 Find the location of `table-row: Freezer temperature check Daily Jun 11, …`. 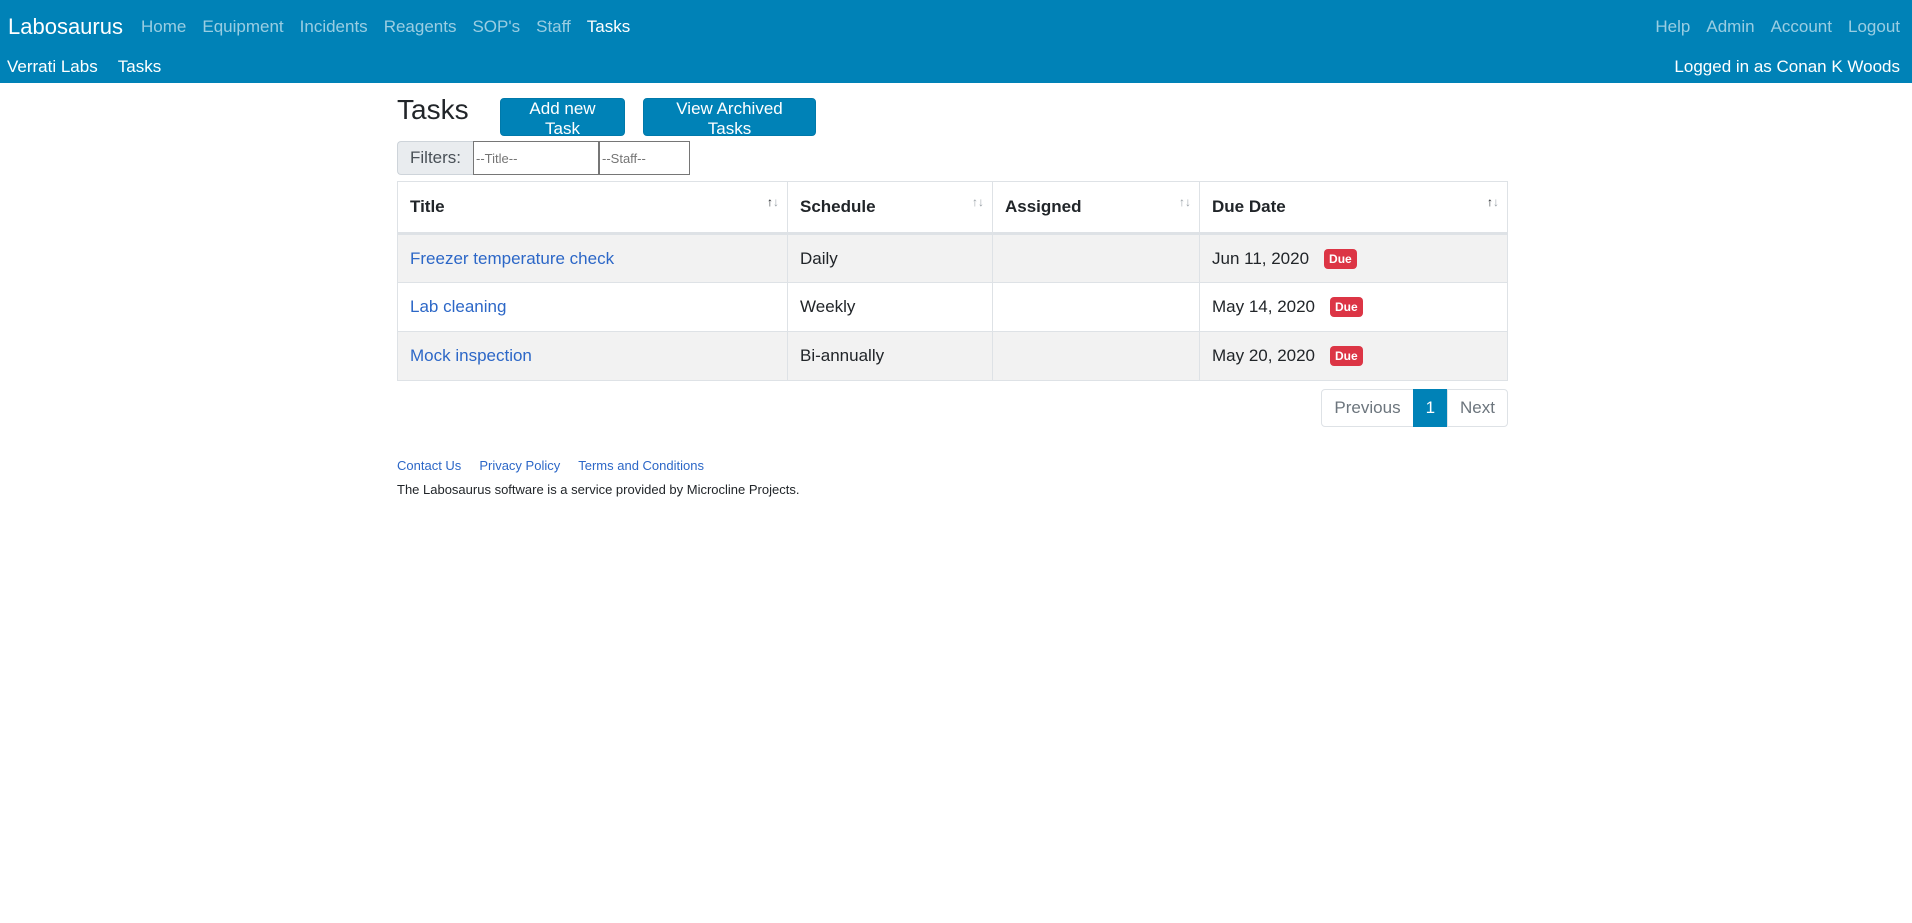

table-row: Freezer temperature check Daily Jun 11, … is located at coordinates (952, 258).